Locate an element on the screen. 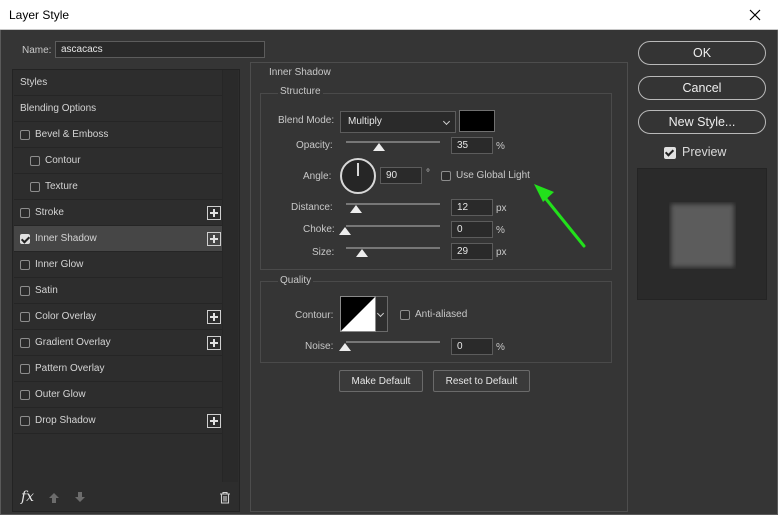 The width and height of the screenshot is (778, 515). style-row-label: Color Overlay is located at coordinates (66, 316).